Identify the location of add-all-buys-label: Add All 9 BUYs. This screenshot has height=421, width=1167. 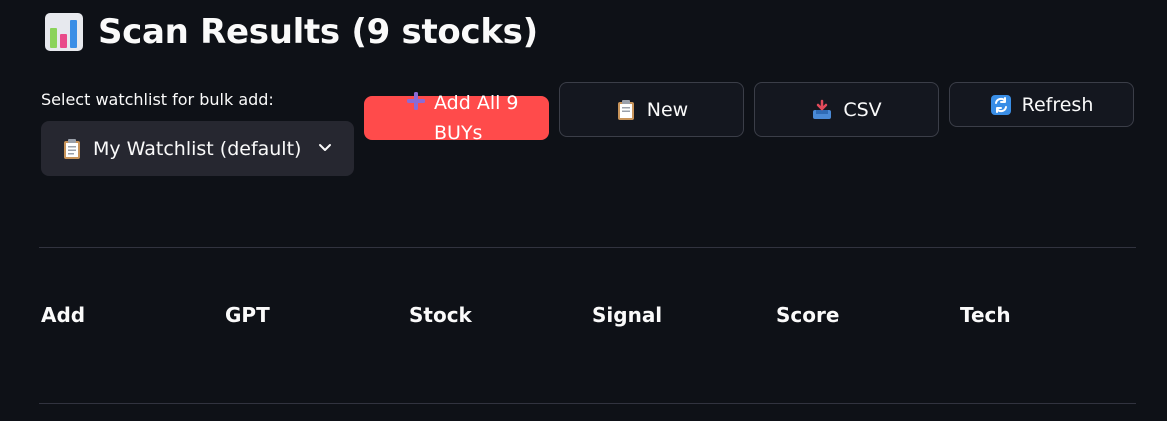
(476, 118).